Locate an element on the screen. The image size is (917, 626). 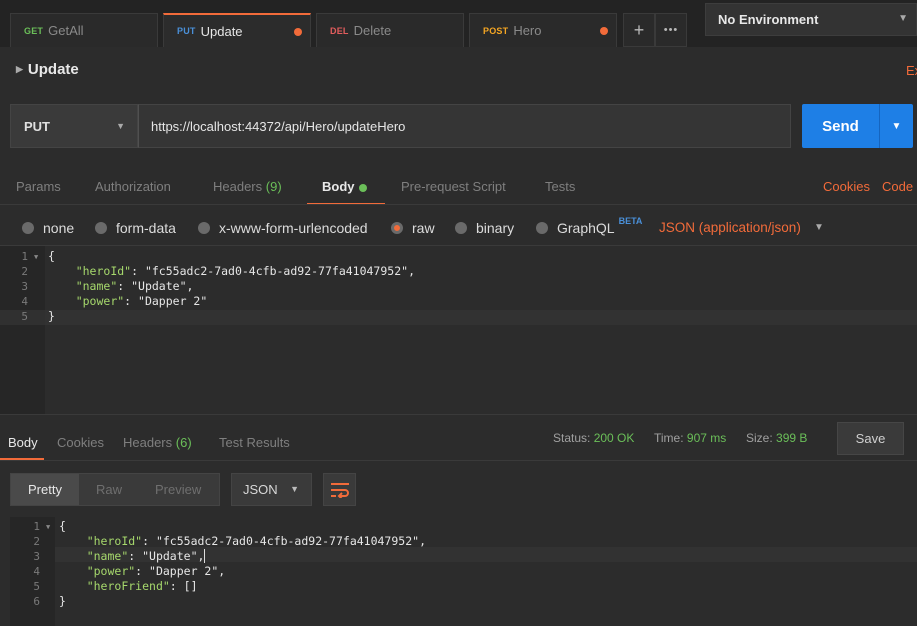
new-tab-button: + is located at coordinates (639, 30).